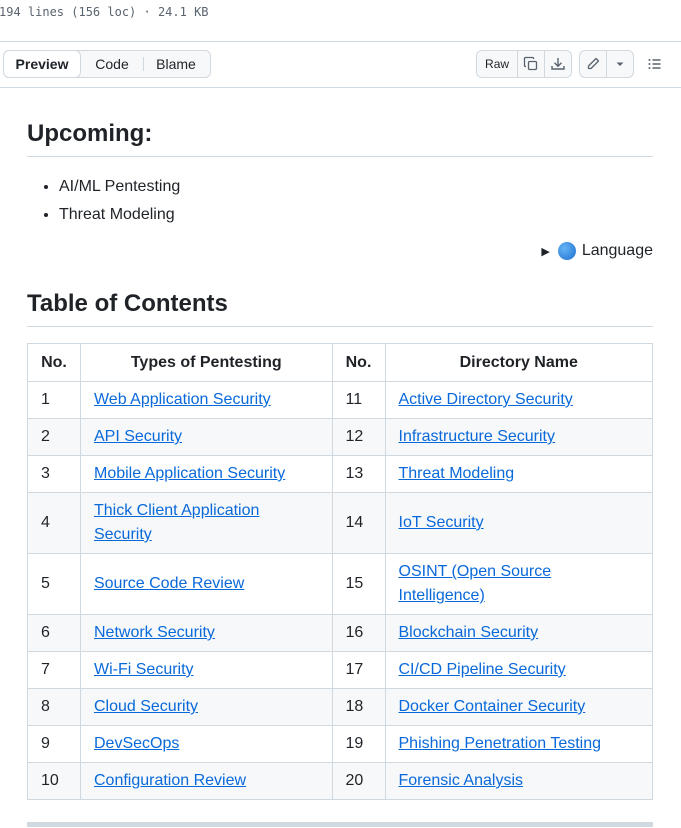 The height and width of the screenshot is (828, 681). I want to click on row-number: 3, so click(45, 473).